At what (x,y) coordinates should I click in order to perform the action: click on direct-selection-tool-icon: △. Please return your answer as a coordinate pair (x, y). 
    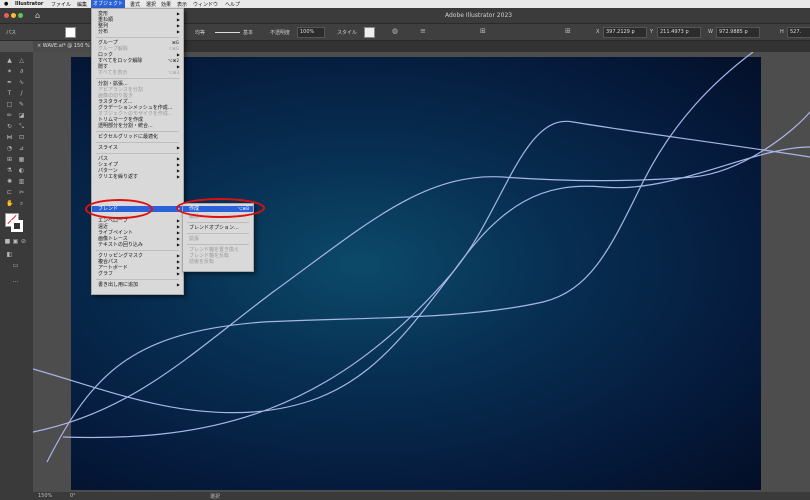
    Looking at the image, I should click on (21, 60).